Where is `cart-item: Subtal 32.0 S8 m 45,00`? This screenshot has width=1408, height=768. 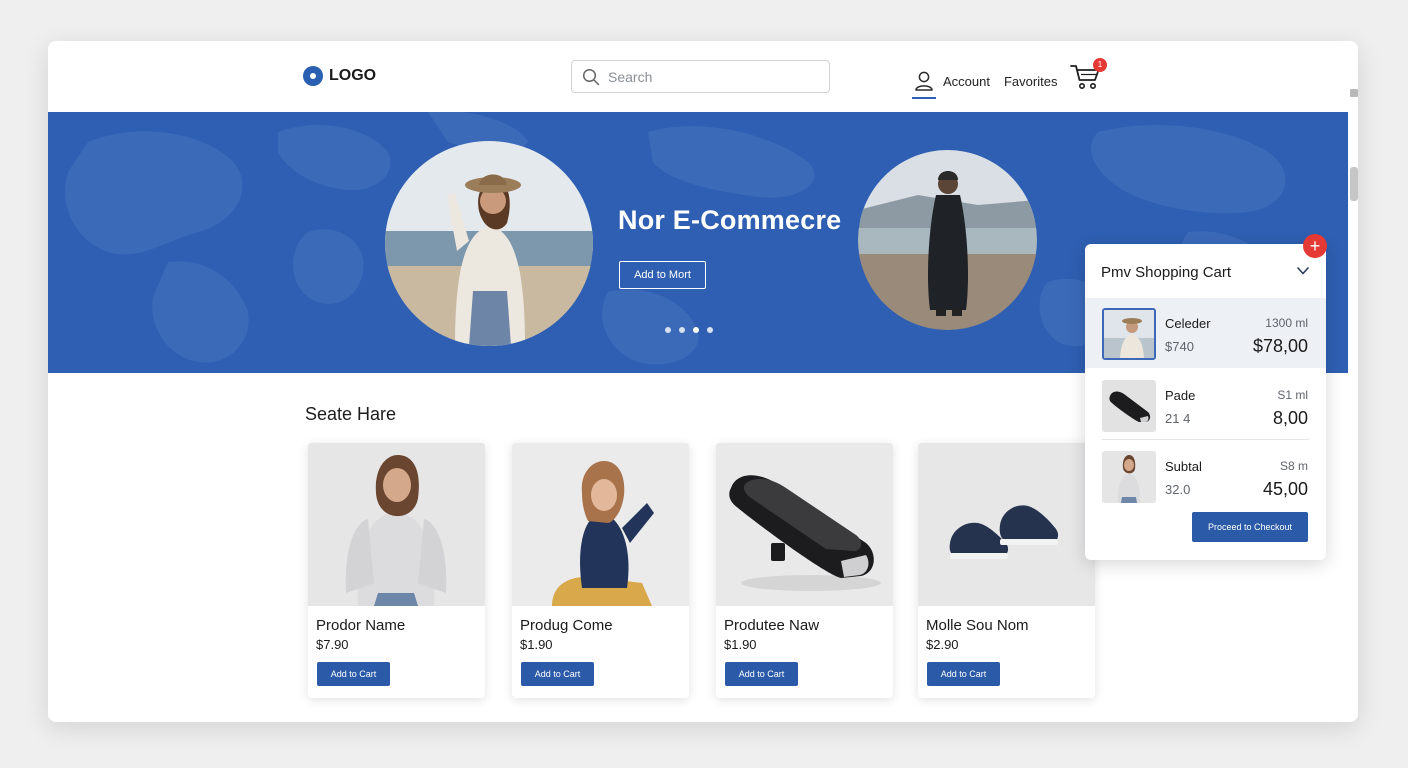 cart-item: Subtal 32.0 S8 m 45,00 is located at coordinates (1205, 476).